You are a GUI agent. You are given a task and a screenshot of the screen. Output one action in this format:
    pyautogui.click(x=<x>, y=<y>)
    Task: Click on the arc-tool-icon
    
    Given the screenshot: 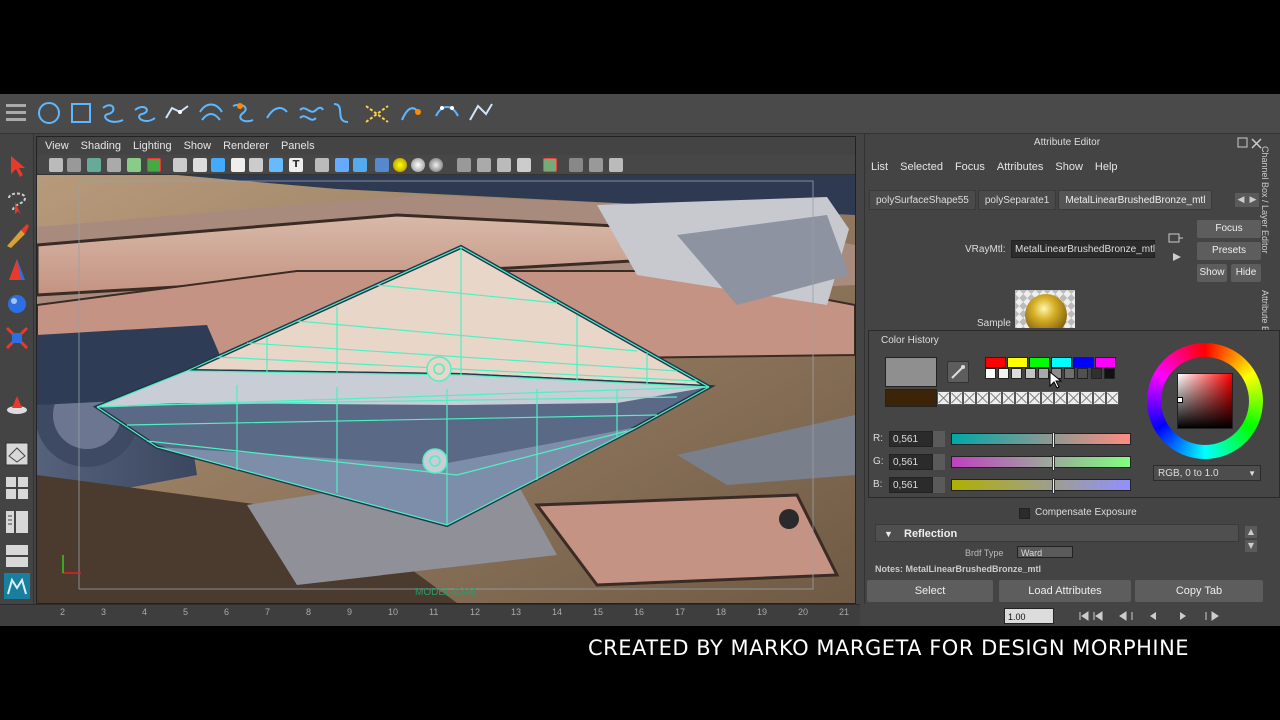 What is the action you would take?
    pyautogui.click(x=211, y=113)
    